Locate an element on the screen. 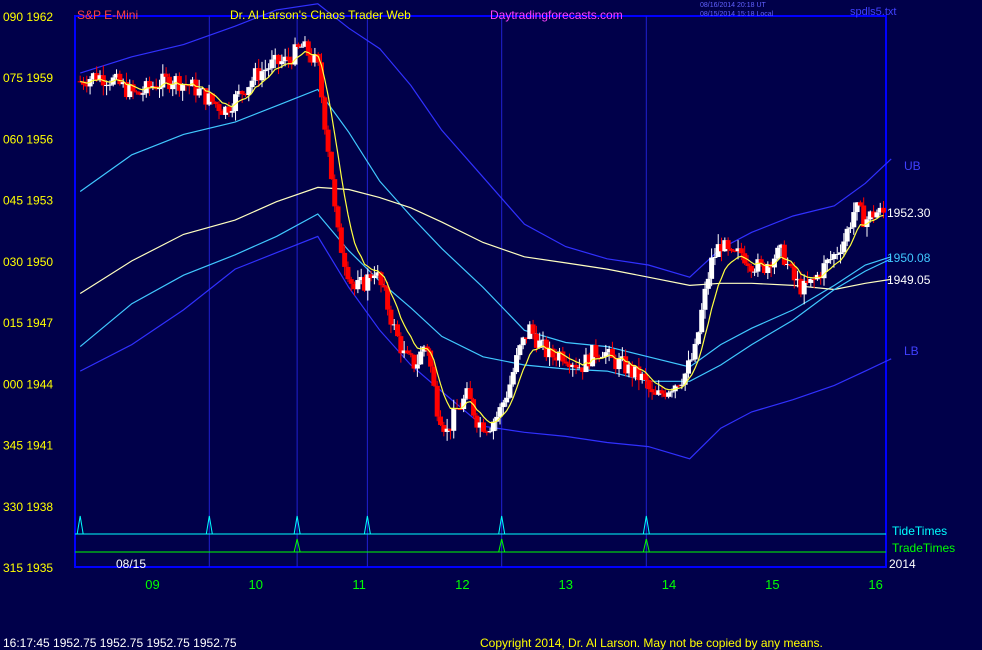 Image resolution: width=982 pixels, height=650 pixels. chart-title: S&P E-Mini is located at coordinates (108, 15).